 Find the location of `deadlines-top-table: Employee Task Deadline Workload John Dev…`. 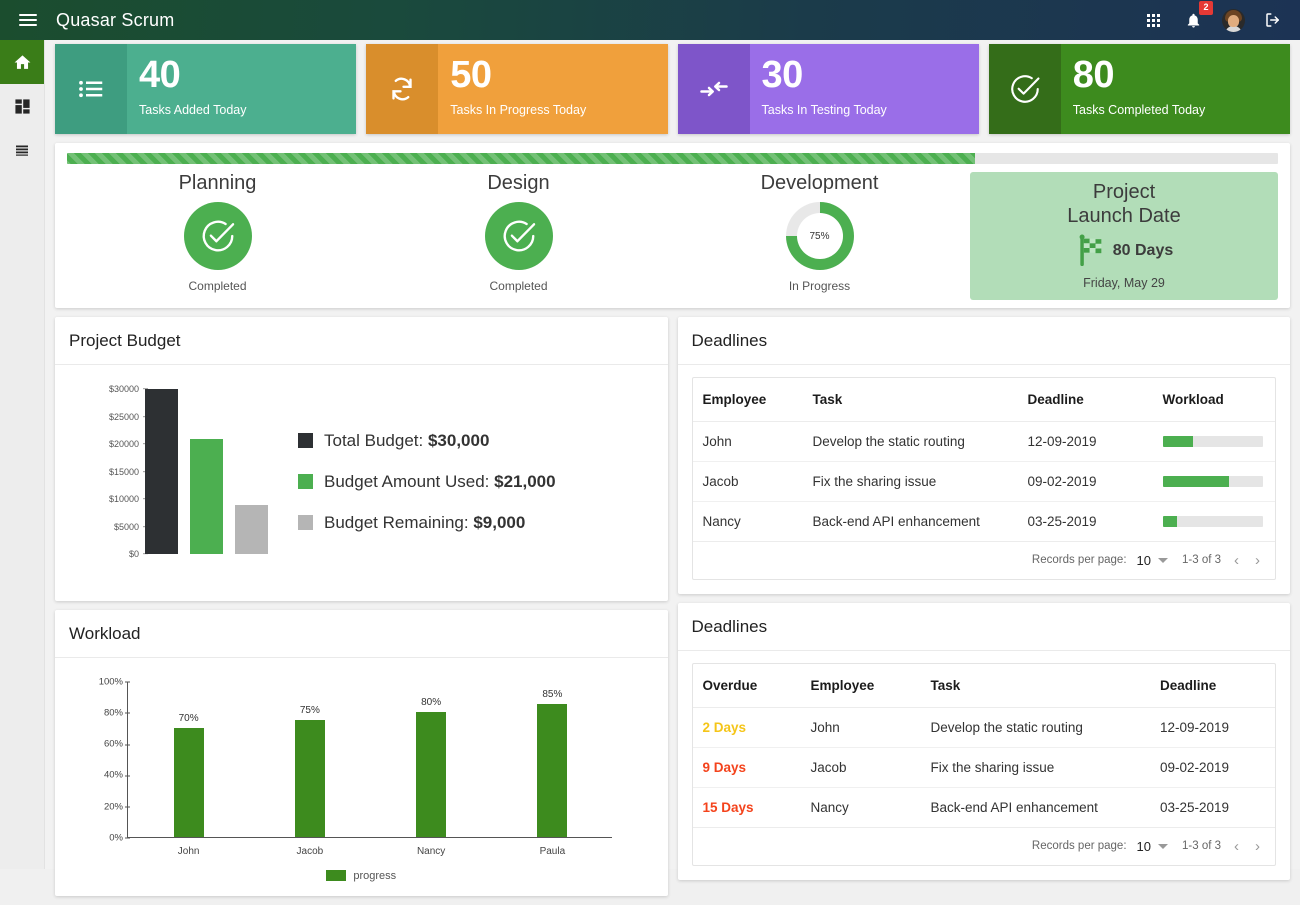

deadlines-top-table: Employee Task Deadline Workload John Dev… is located at coordinates (983, 459).